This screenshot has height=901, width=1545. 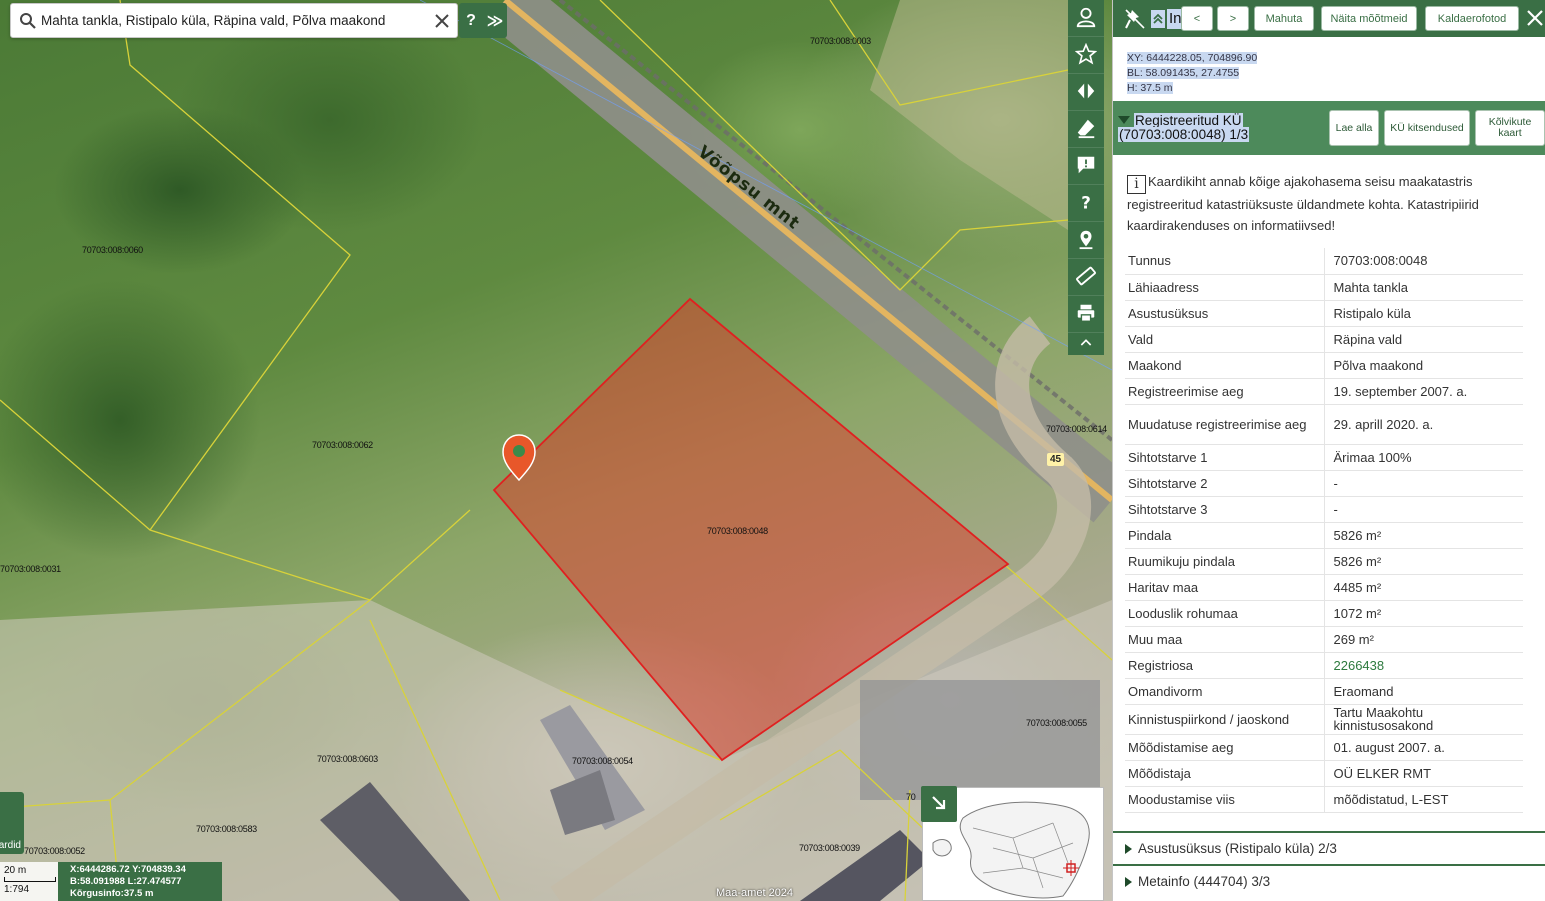 I want to click on scale-ratio: 1:794, so click(x=17, y=889).